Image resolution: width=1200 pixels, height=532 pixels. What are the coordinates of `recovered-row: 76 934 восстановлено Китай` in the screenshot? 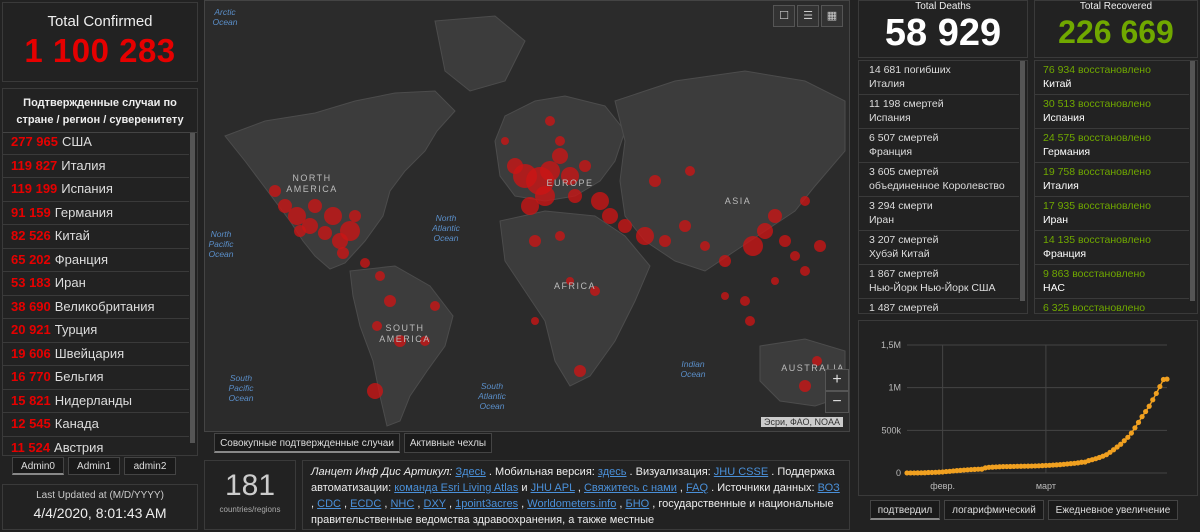 It's located at (1112, 78).